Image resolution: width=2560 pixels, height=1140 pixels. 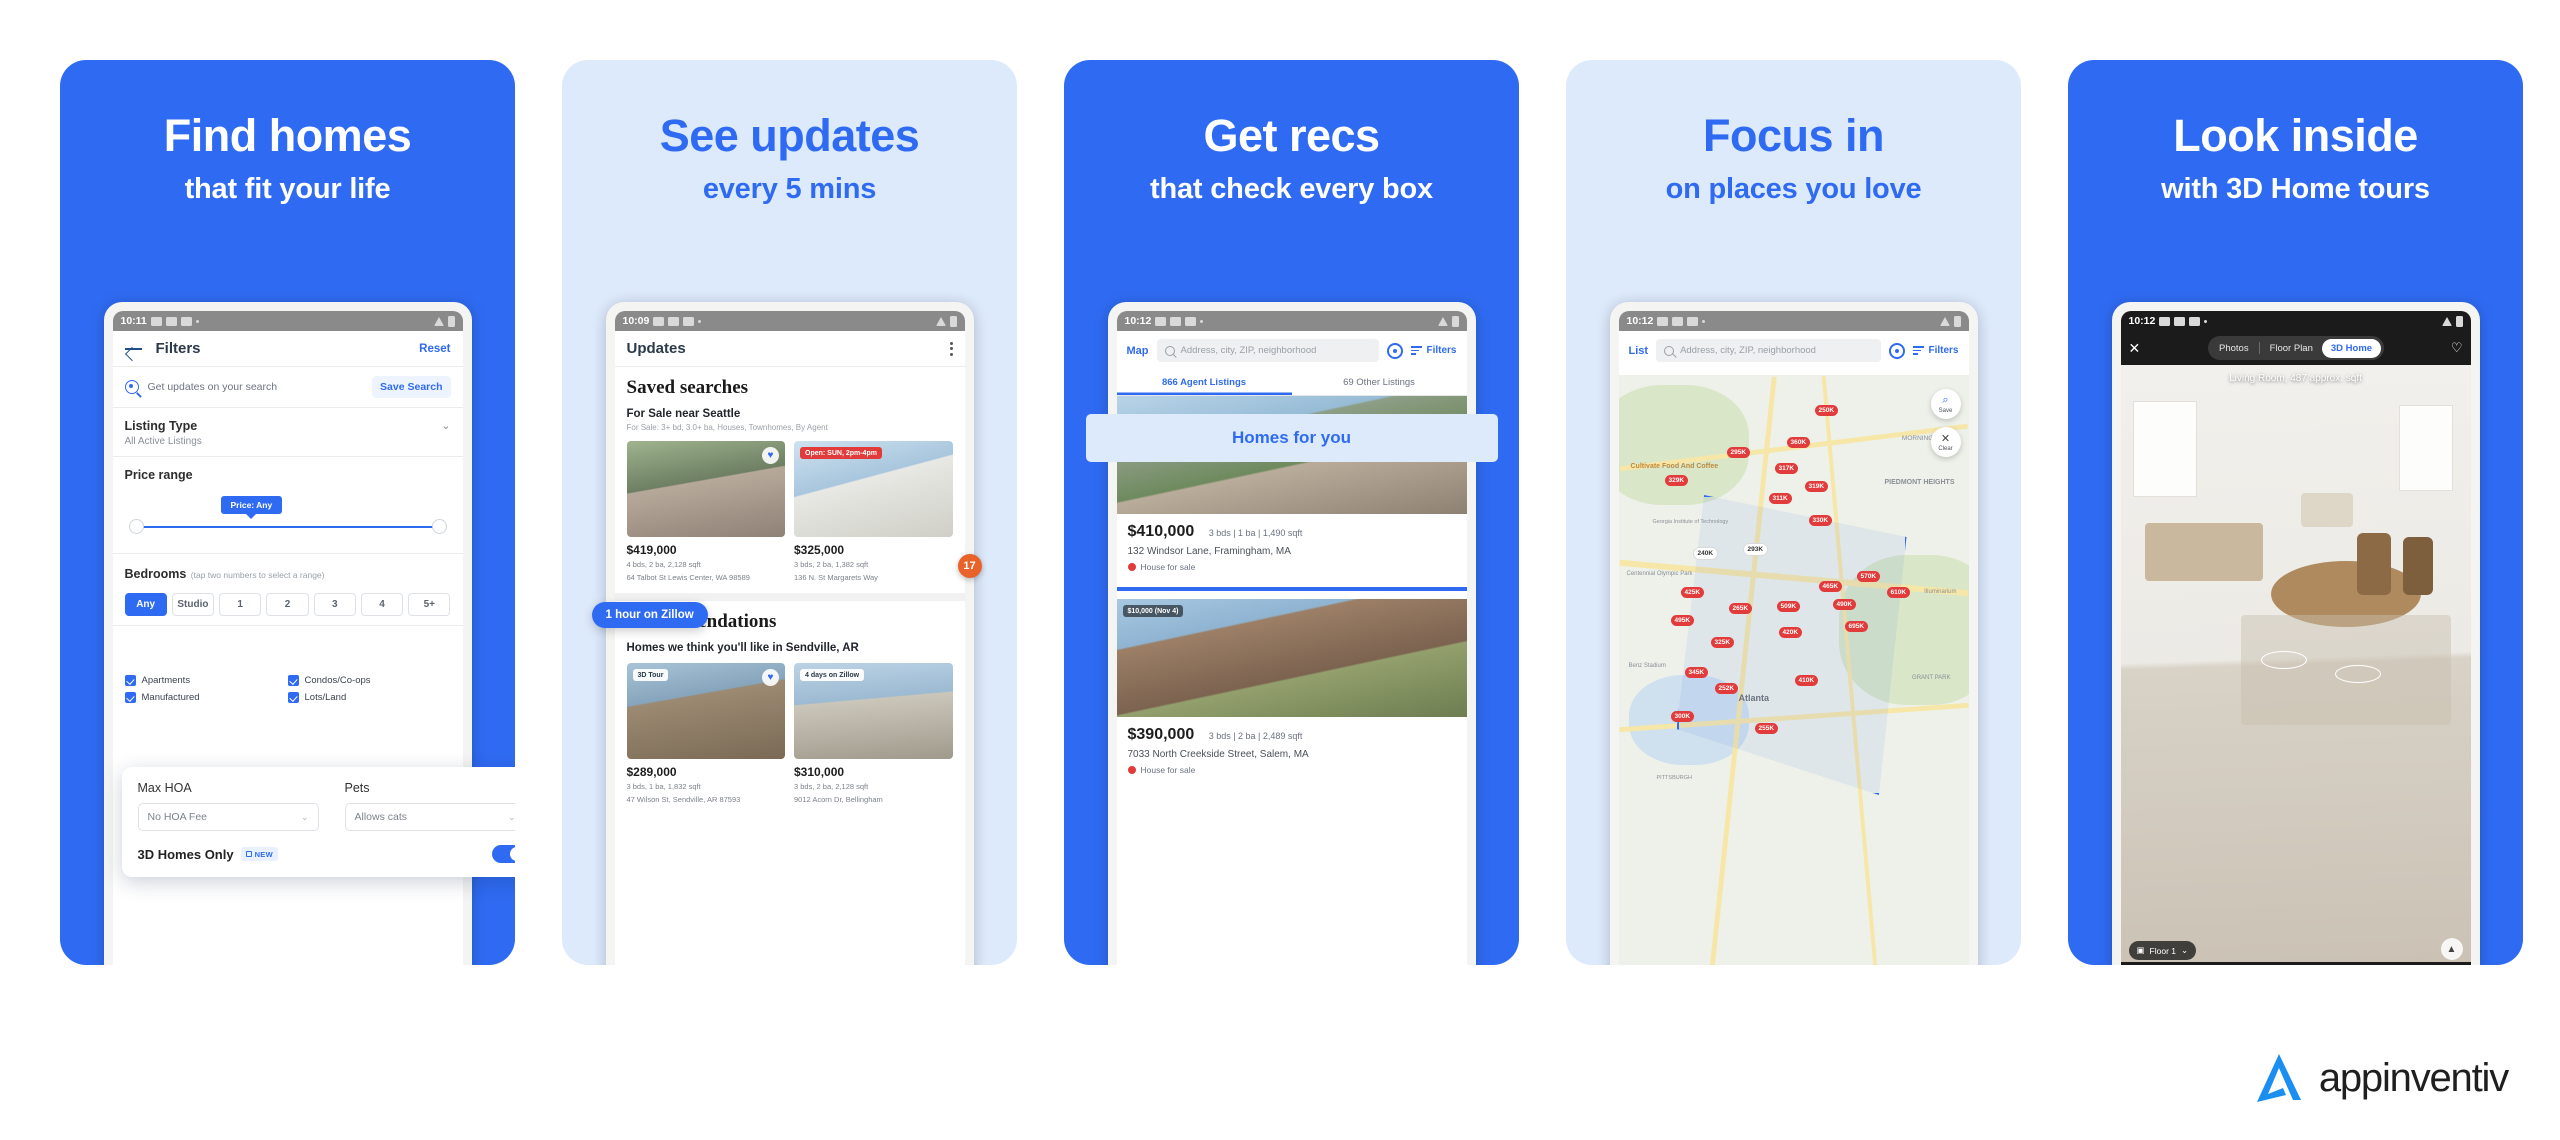 What do you see at coordinates (1692, 592) in the screenshot?
I see `price-pin: 425K` at bounding box center [1692, 592].